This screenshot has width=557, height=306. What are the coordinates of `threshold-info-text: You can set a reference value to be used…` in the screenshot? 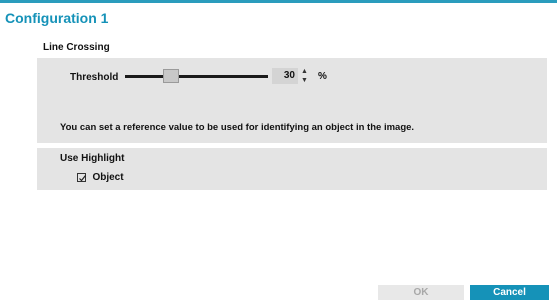 It's located at (237, 127).